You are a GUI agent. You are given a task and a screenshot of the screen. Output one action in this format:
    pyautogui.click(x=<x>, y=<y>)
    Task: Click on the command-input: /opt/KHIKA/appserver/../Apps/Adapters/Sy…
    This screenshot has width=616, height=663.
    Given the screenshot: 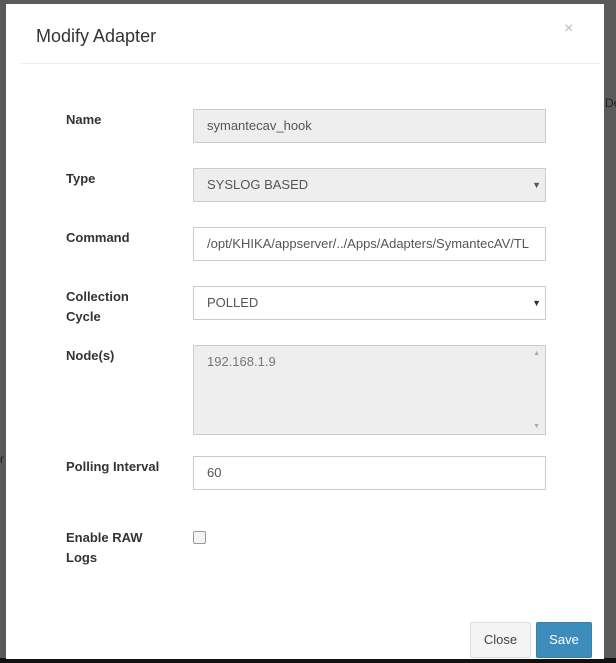 What is the action you would take?
    pyautogui.click(x=369, y=244)
    